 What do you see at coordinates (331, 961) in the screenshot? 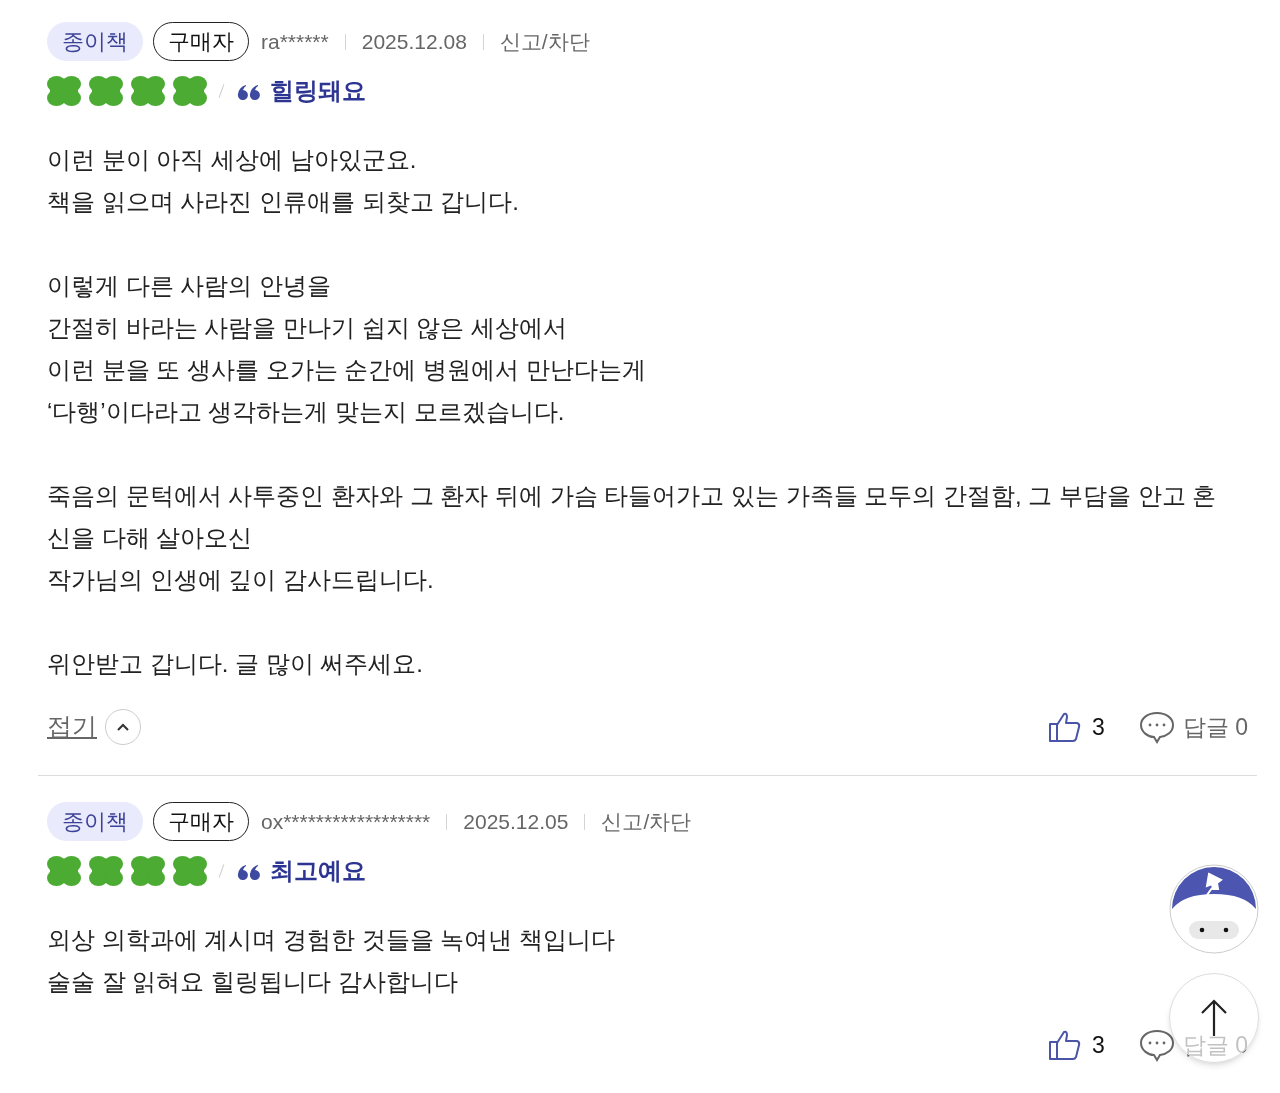
I see `review-text: 외상 의학과에 계시며 경험한 것들을 녹여낸 책입니다 술술 잘 읽혀요 힐링됩니다 감사합니다` at bounding box center [331, 961].